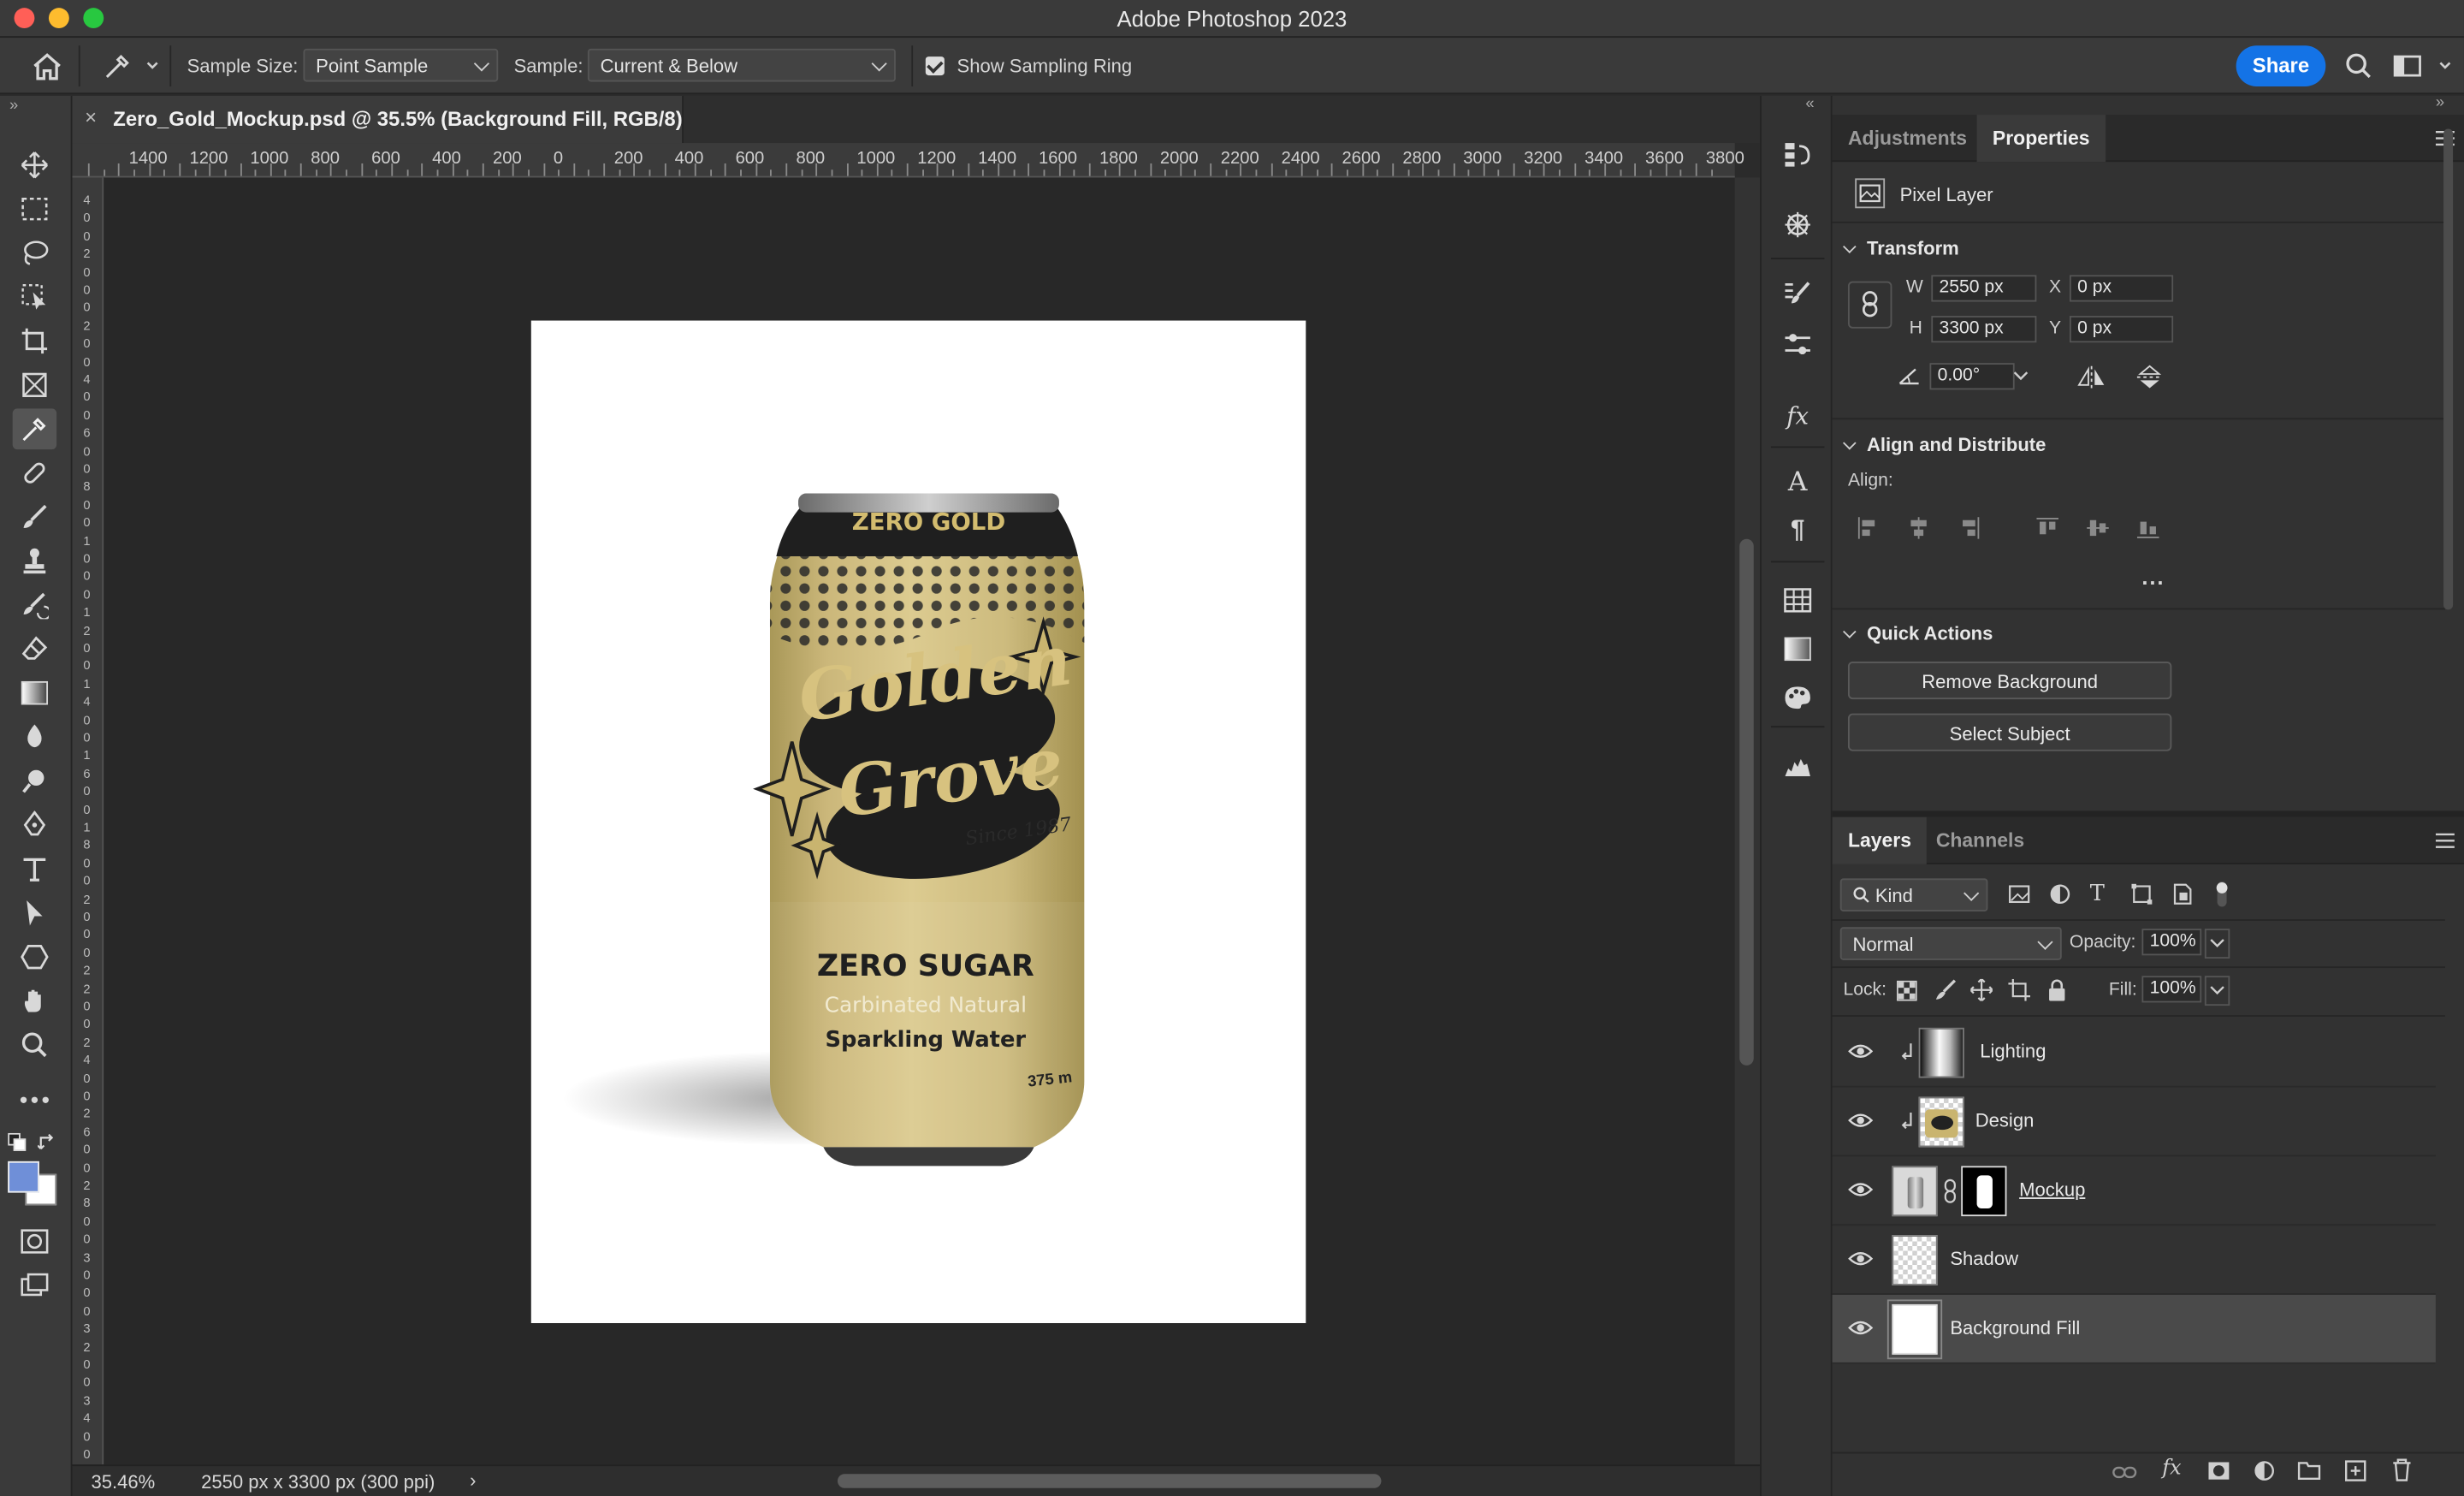  What do you see at coordinates (2124, 1474) in the screenshot?
I see `link-layers-icon` at bounding box center [2124, 1474].